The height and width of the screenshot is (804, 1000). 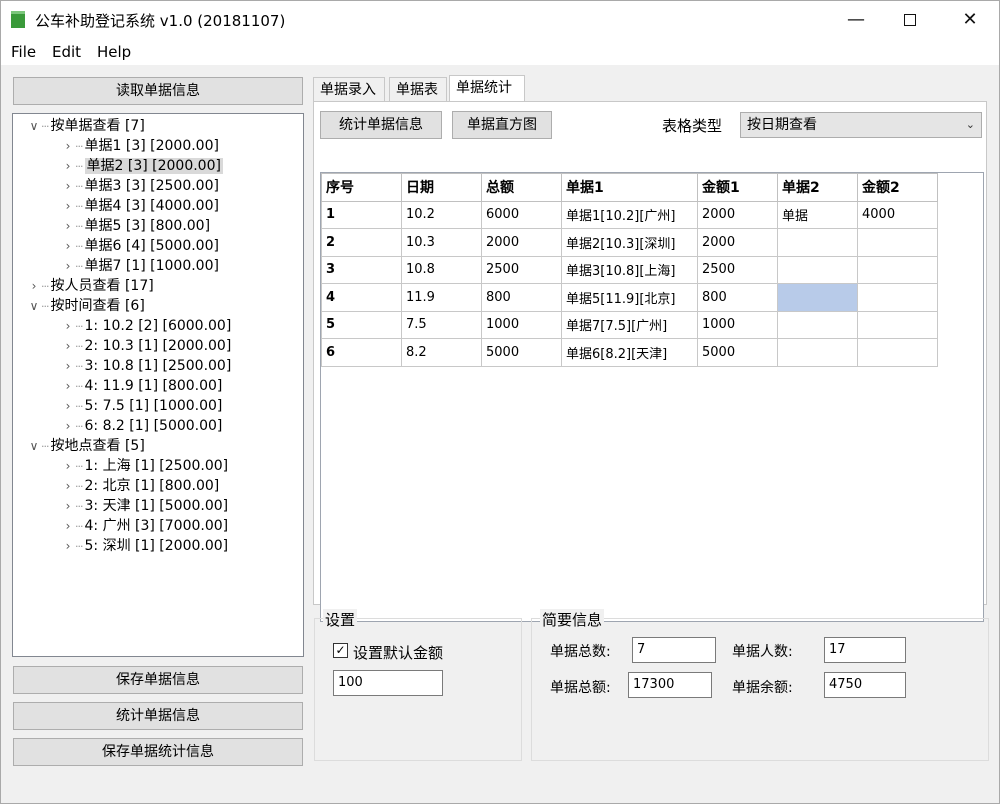 What do you see at coordinates (142, 386) in the screenshot?
I see `tree-item: › ··· 4: 11.9 [1] [800.00]` at bounding box center [142, 386].